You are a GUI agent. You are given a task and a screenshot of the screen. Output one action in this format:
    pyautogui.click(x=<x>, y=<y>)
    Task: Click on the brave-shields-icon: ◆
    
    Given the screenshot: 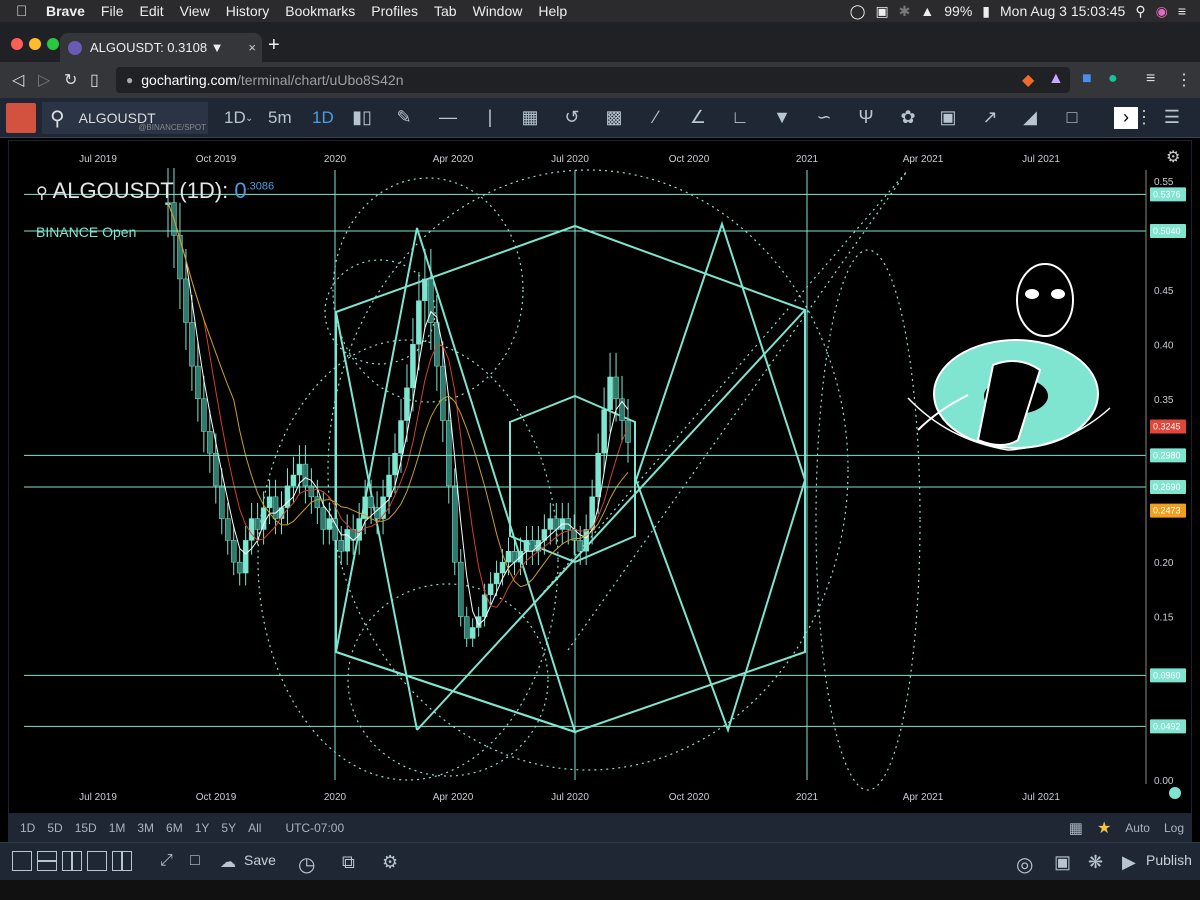 What is the action you would take?
    pyautogui.click(x=1028, y=80)
    